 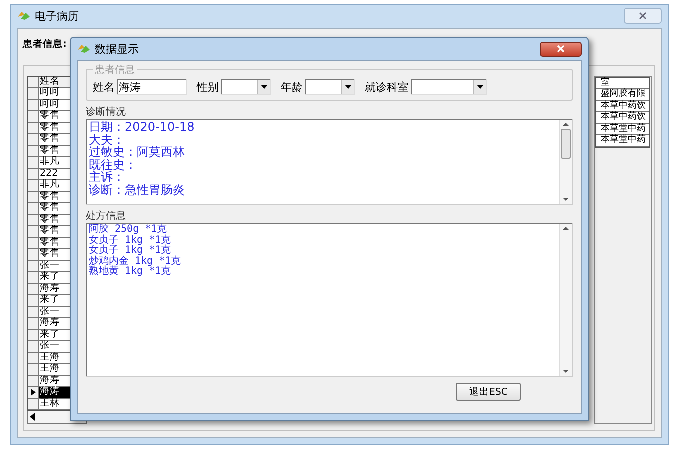 What do you see at coordinates (107, 140) in the screenshot?
I see `text-line: 大夫：` at bounding box center [107, 140].